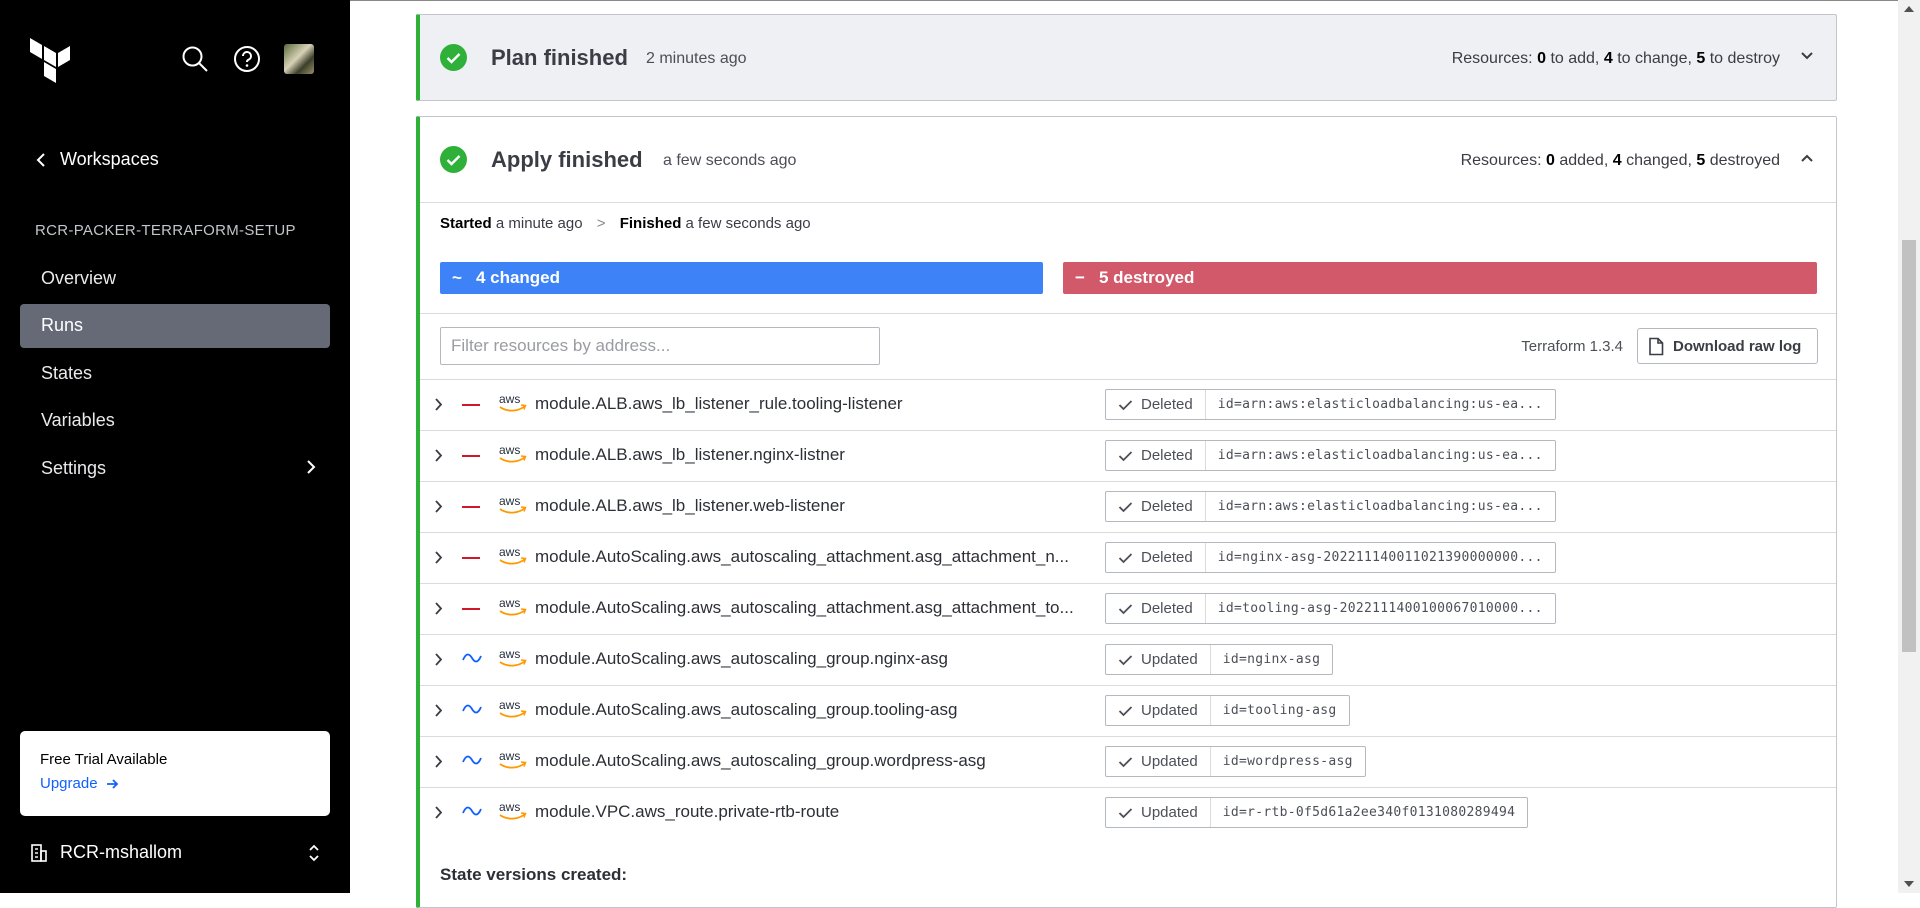  Describe the element at coordinates (518, 277) in the screenshot. I see `changed-bar-label: 4 changed` at that location.